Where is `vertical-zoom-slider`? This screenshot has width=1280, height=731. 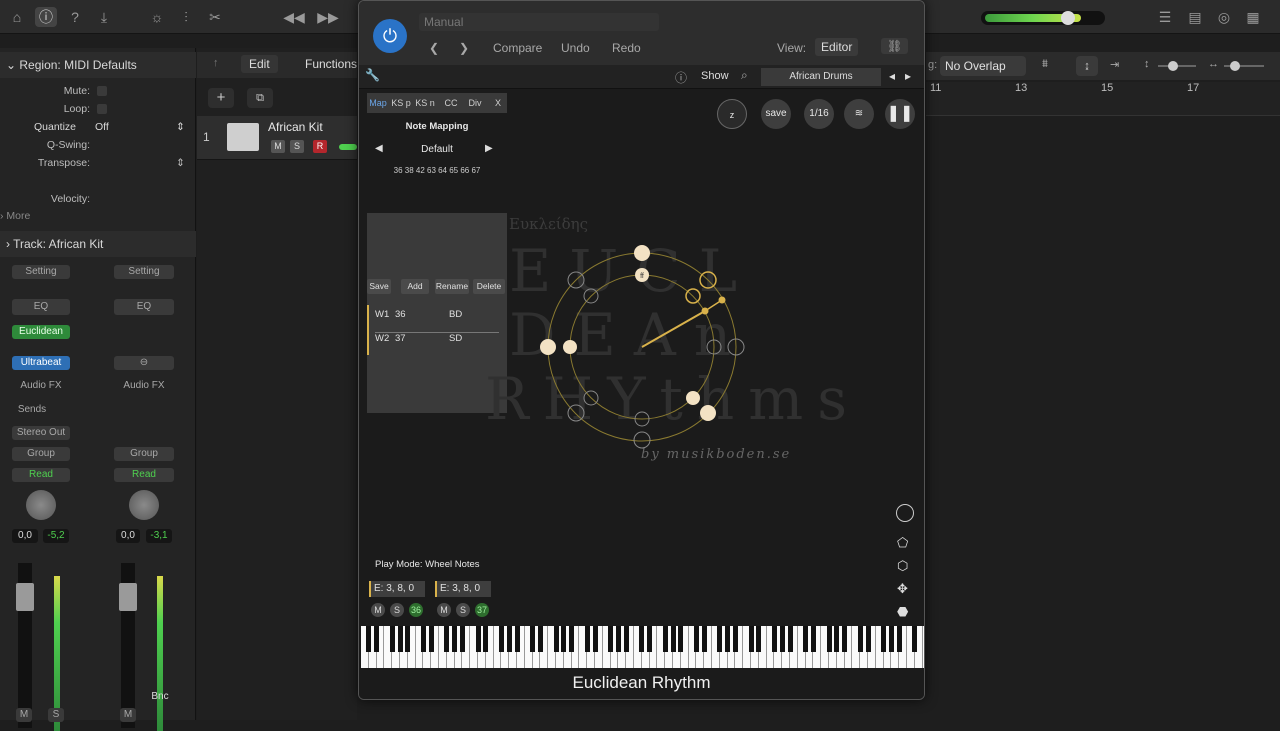 vertical-zoom-slider is located at coordinates (1177, 66).